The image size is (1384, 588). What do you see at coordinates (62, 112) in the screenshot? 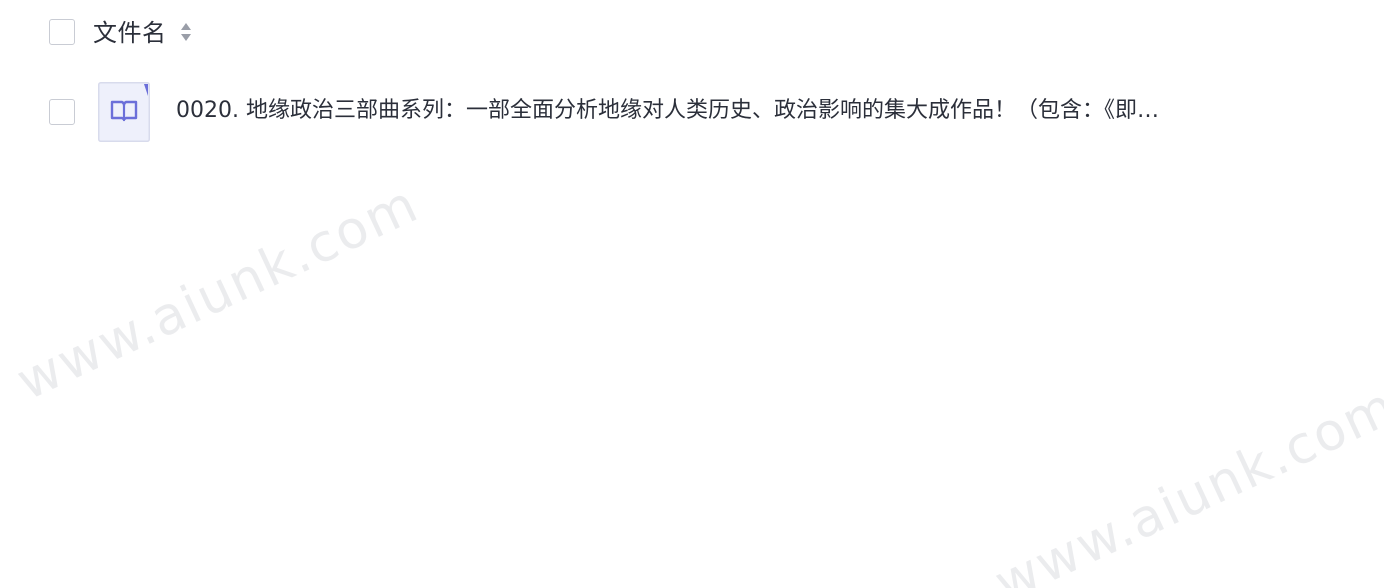
I see `file-row-checkbox` at bounding box center [62, 112].